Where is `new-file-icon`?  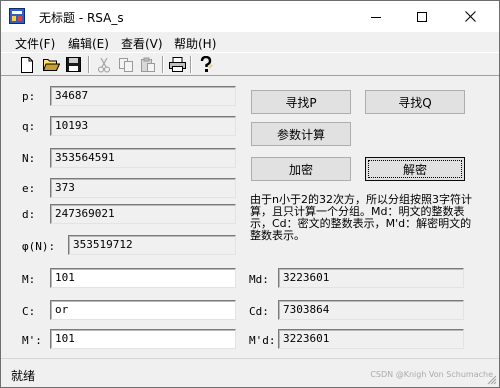 new-file-icon is located at coordinates (27, 64).